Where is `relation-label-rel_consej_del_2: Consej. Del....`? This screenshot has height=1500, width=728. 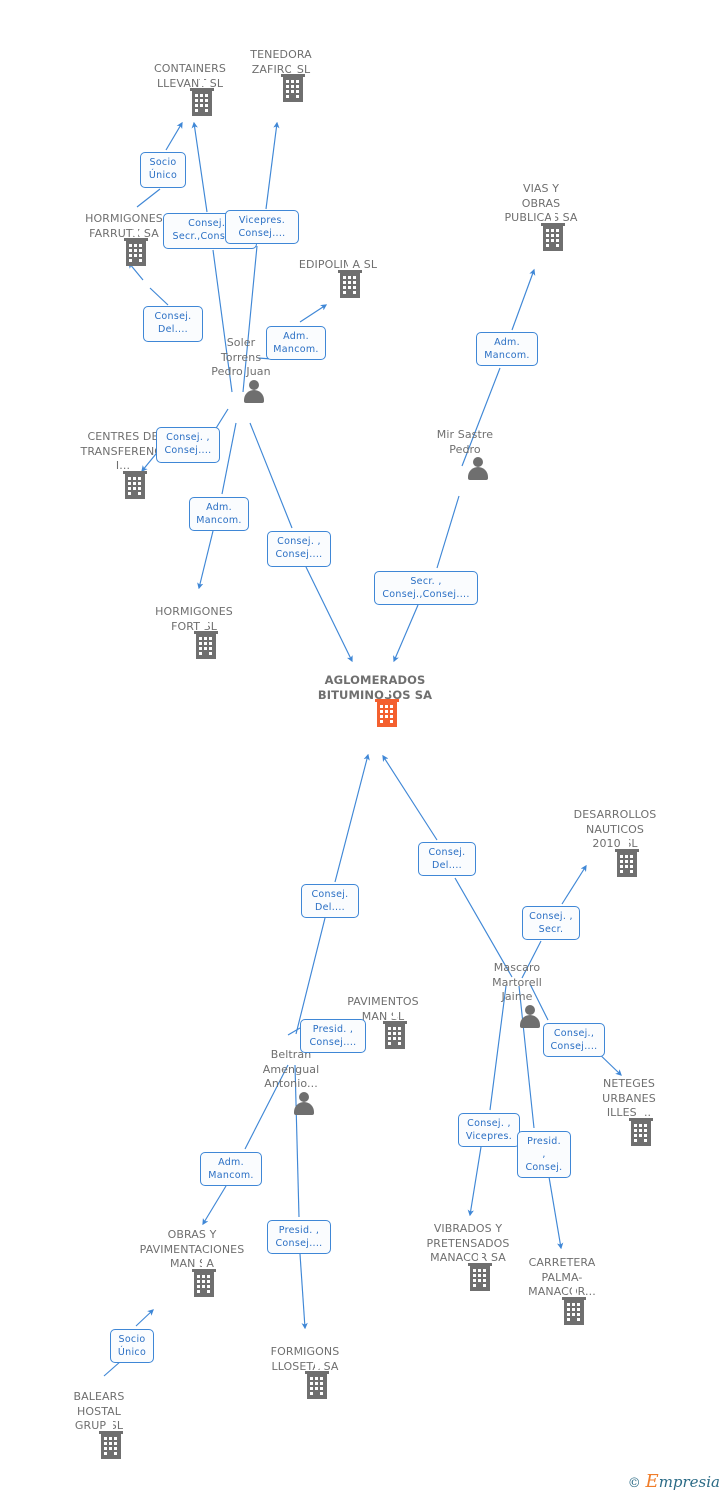 relation-label-rel_consej_del_2: Consej. Del.... is located at coordinates (447, 859).